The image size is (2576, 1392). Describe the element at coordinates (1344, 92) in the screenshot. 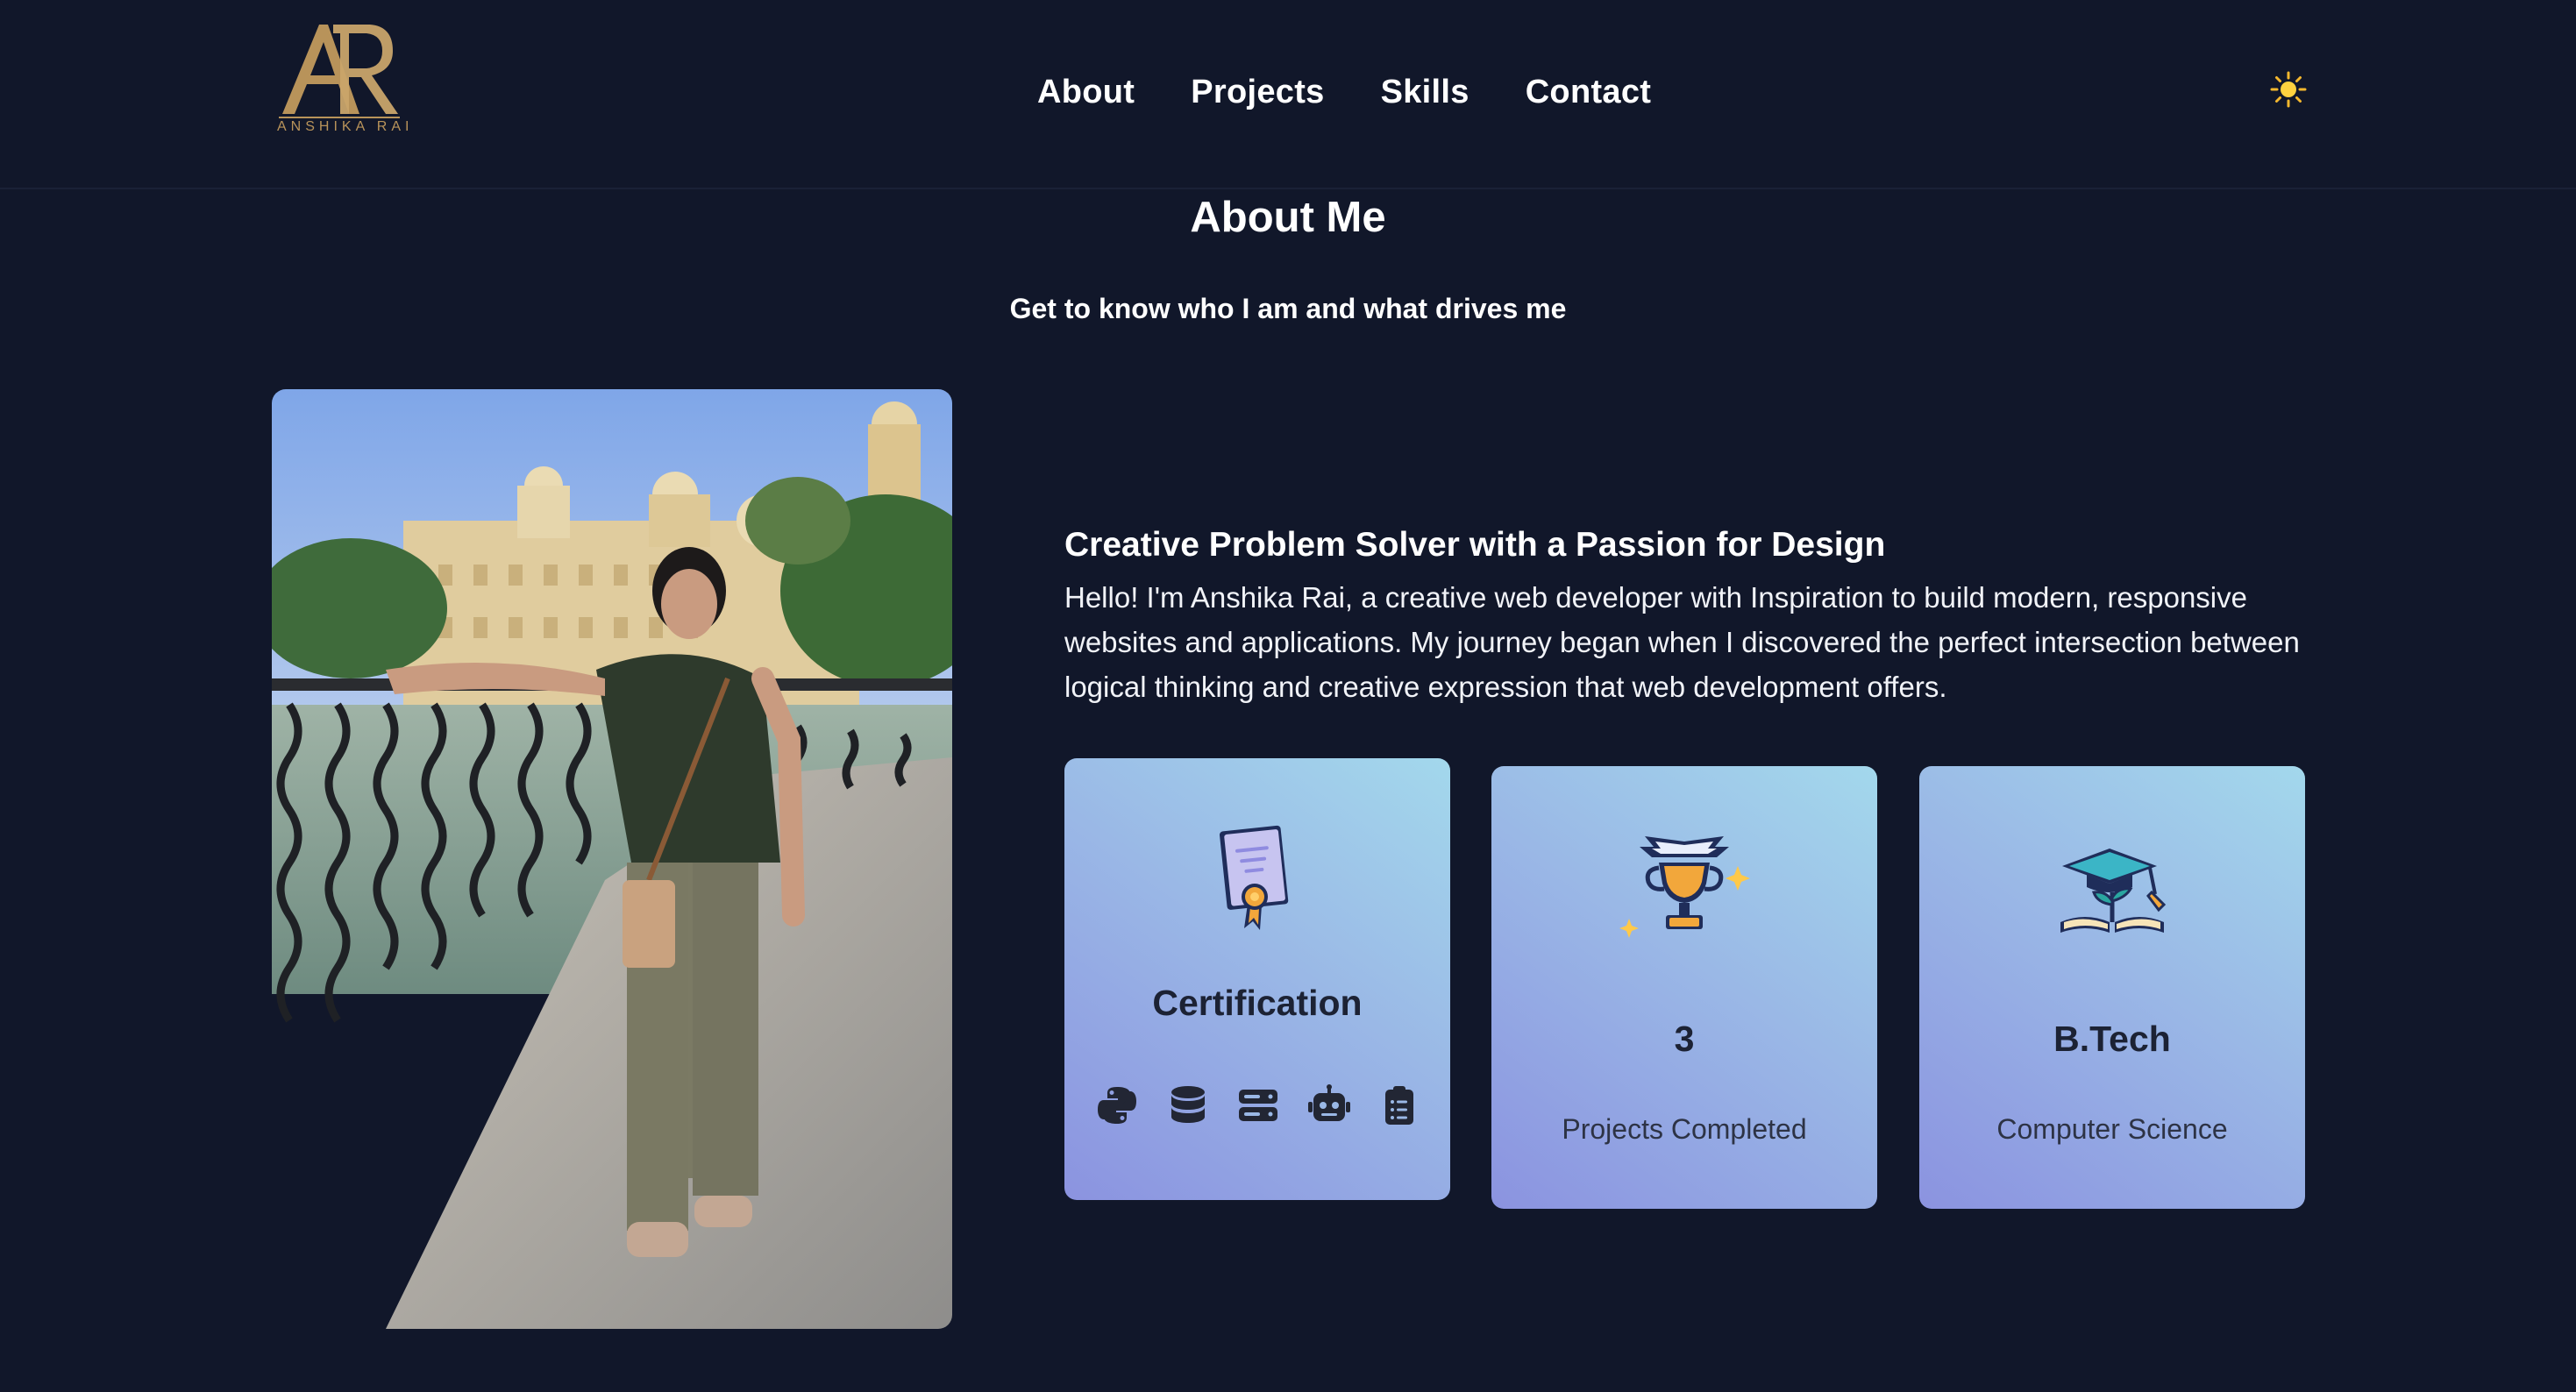

I see `main-nav: About Projects Skills Contact` at that location.